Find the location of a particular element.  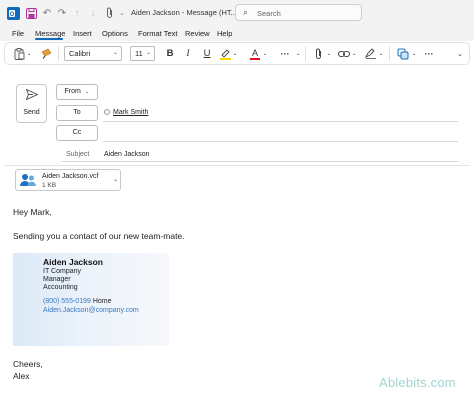

font-name-select: Calibri ⌄ is located at coordinates (93, 53).